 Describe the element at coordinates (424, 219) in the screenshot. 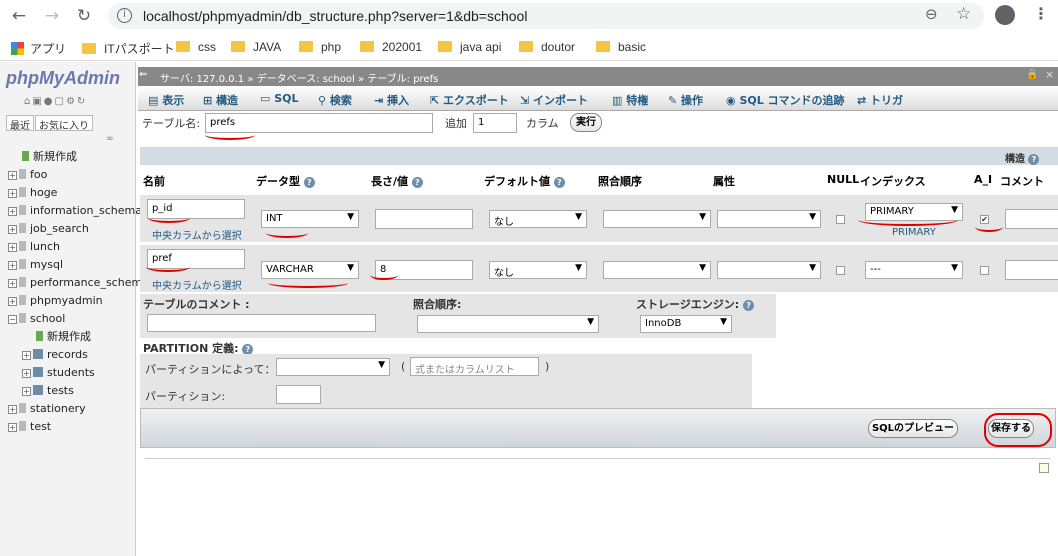

I see `length-input` at that location.